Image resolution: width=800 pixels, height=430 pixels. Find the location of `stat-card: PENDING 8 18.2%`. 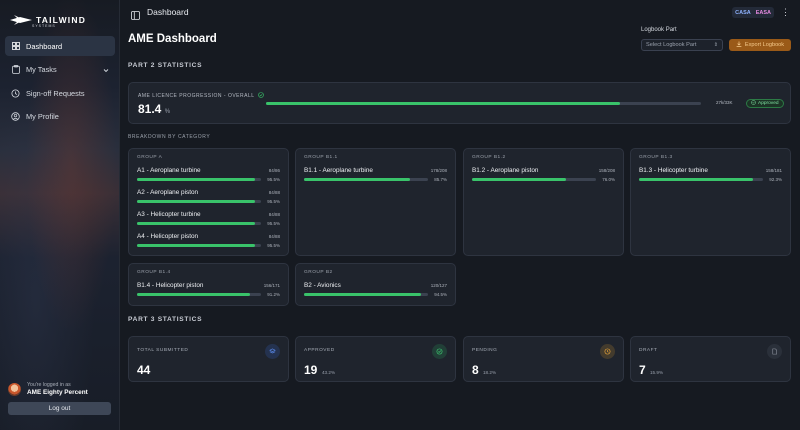

stat-card: PENDING 8 18.2% is located at coordinates (543, 359).